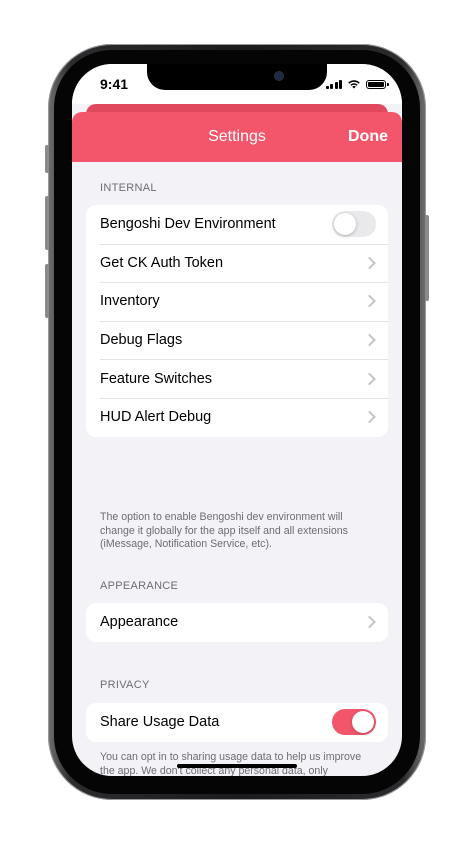  I want to click on mute-switch, so click(47, 159).